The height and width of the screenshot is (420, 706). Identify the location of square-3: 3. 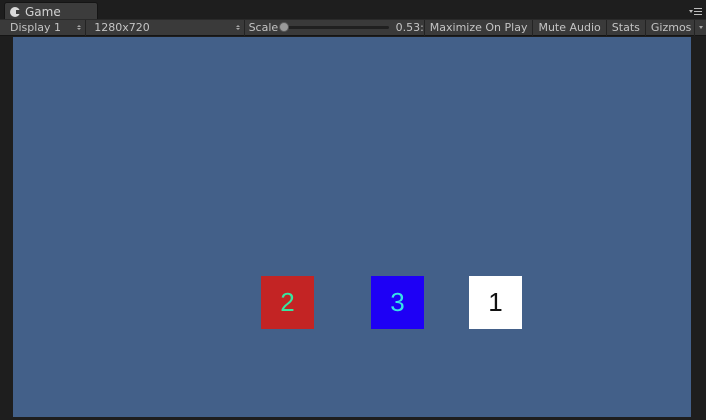
(397, 302).